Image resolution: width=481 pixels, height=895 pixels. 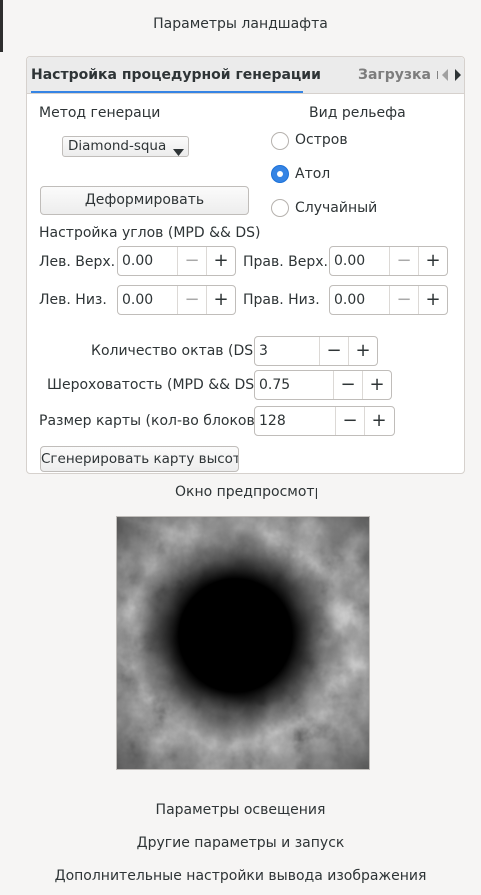 What do you see at coordinates (324, 421) in the screenshot?
I see `map-size-spinner: 128 − +` at bounding box center [324, 421].